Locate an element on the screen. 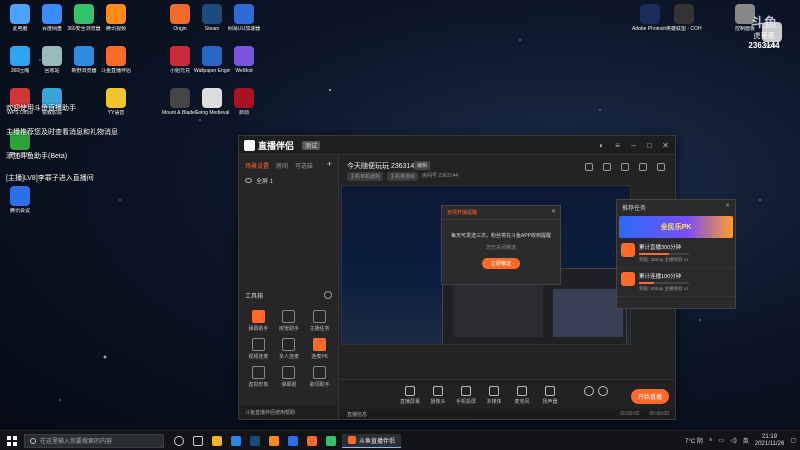 The image size is (800, 450). skin-icon: ◐ is located at coordinates (601, 145).